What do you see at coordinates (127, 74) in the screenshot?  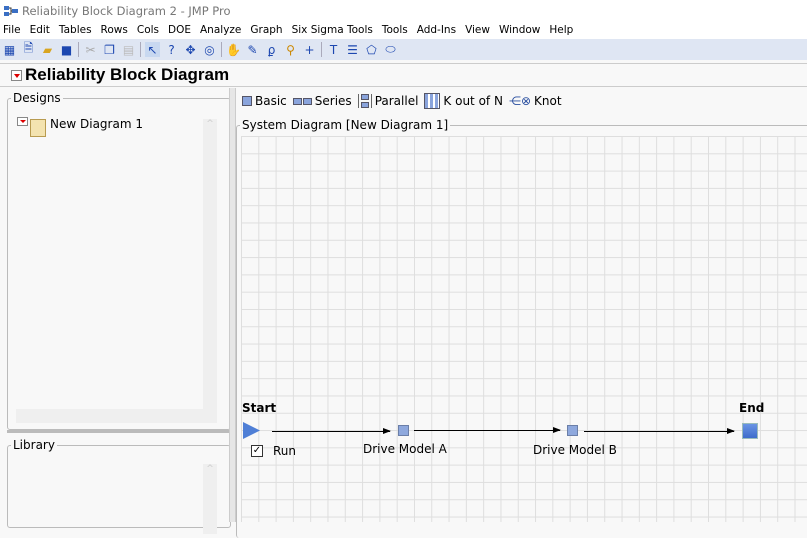 I see `report-title: Reliability Block Diagram` at bounding box center [127, 74].